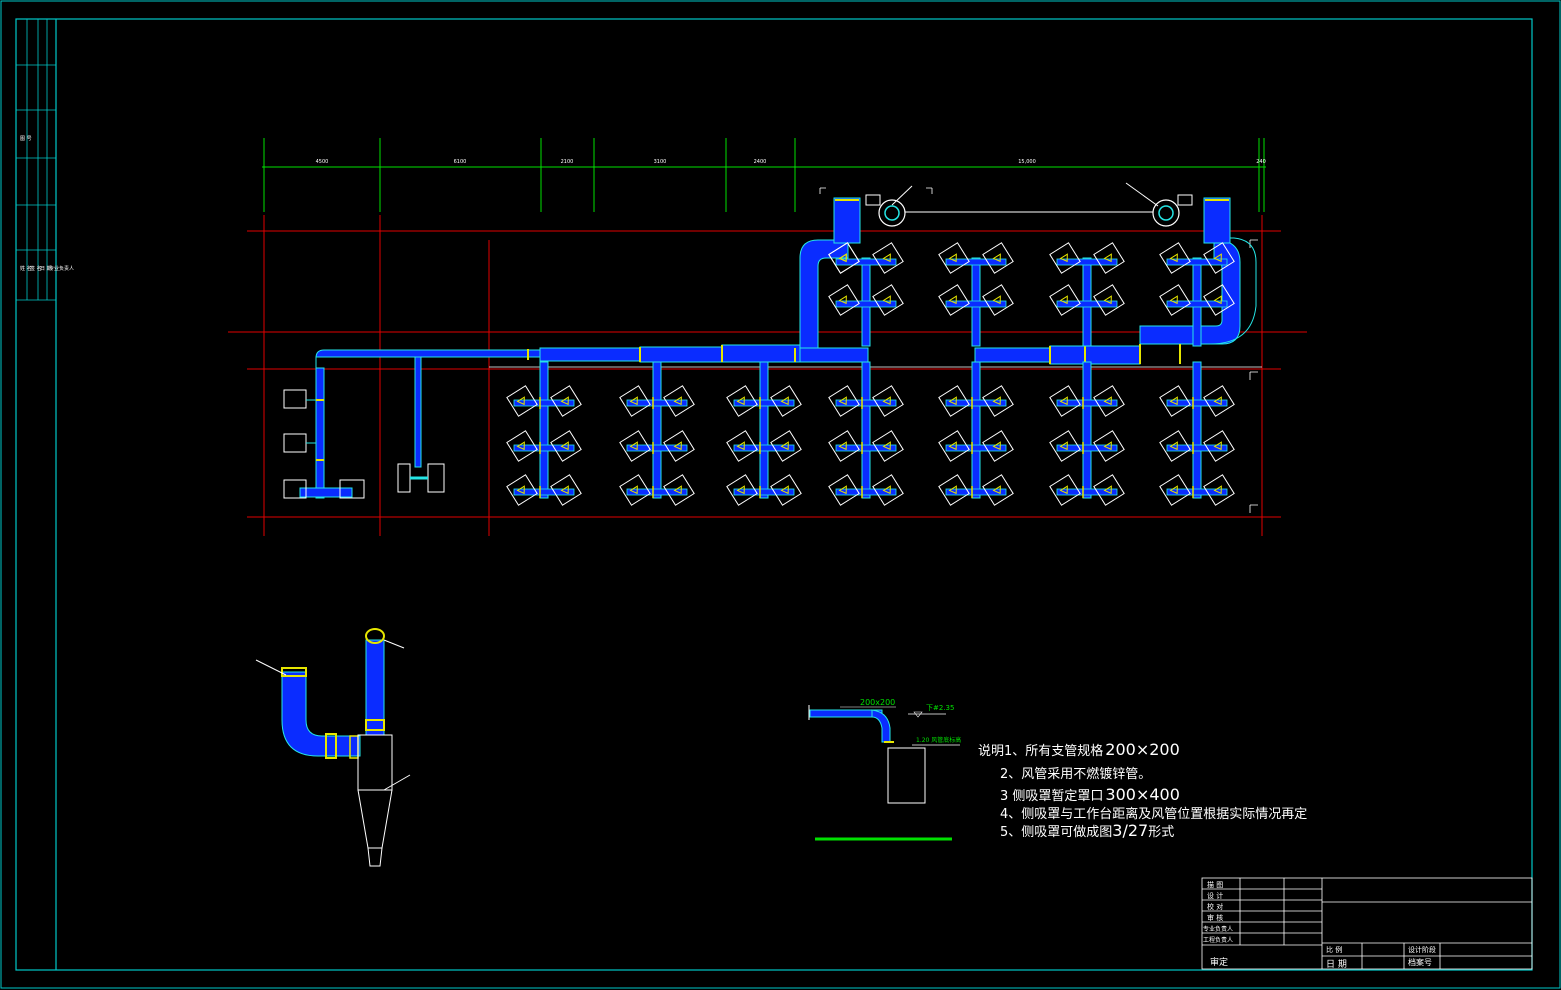 The image size is (1561, 990). Describe the element at coordinates (877, 702) in the screenshot. I see `section-duct-size: 200x200` at that location.